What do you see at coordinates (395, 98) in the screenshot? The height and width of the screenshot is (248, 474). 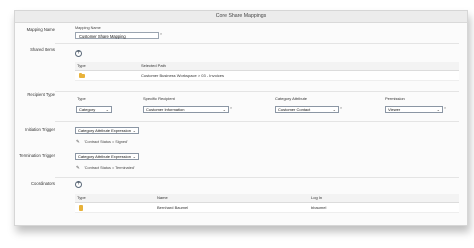 I see `column-permission: Permission` at bounding box center [395, 98].